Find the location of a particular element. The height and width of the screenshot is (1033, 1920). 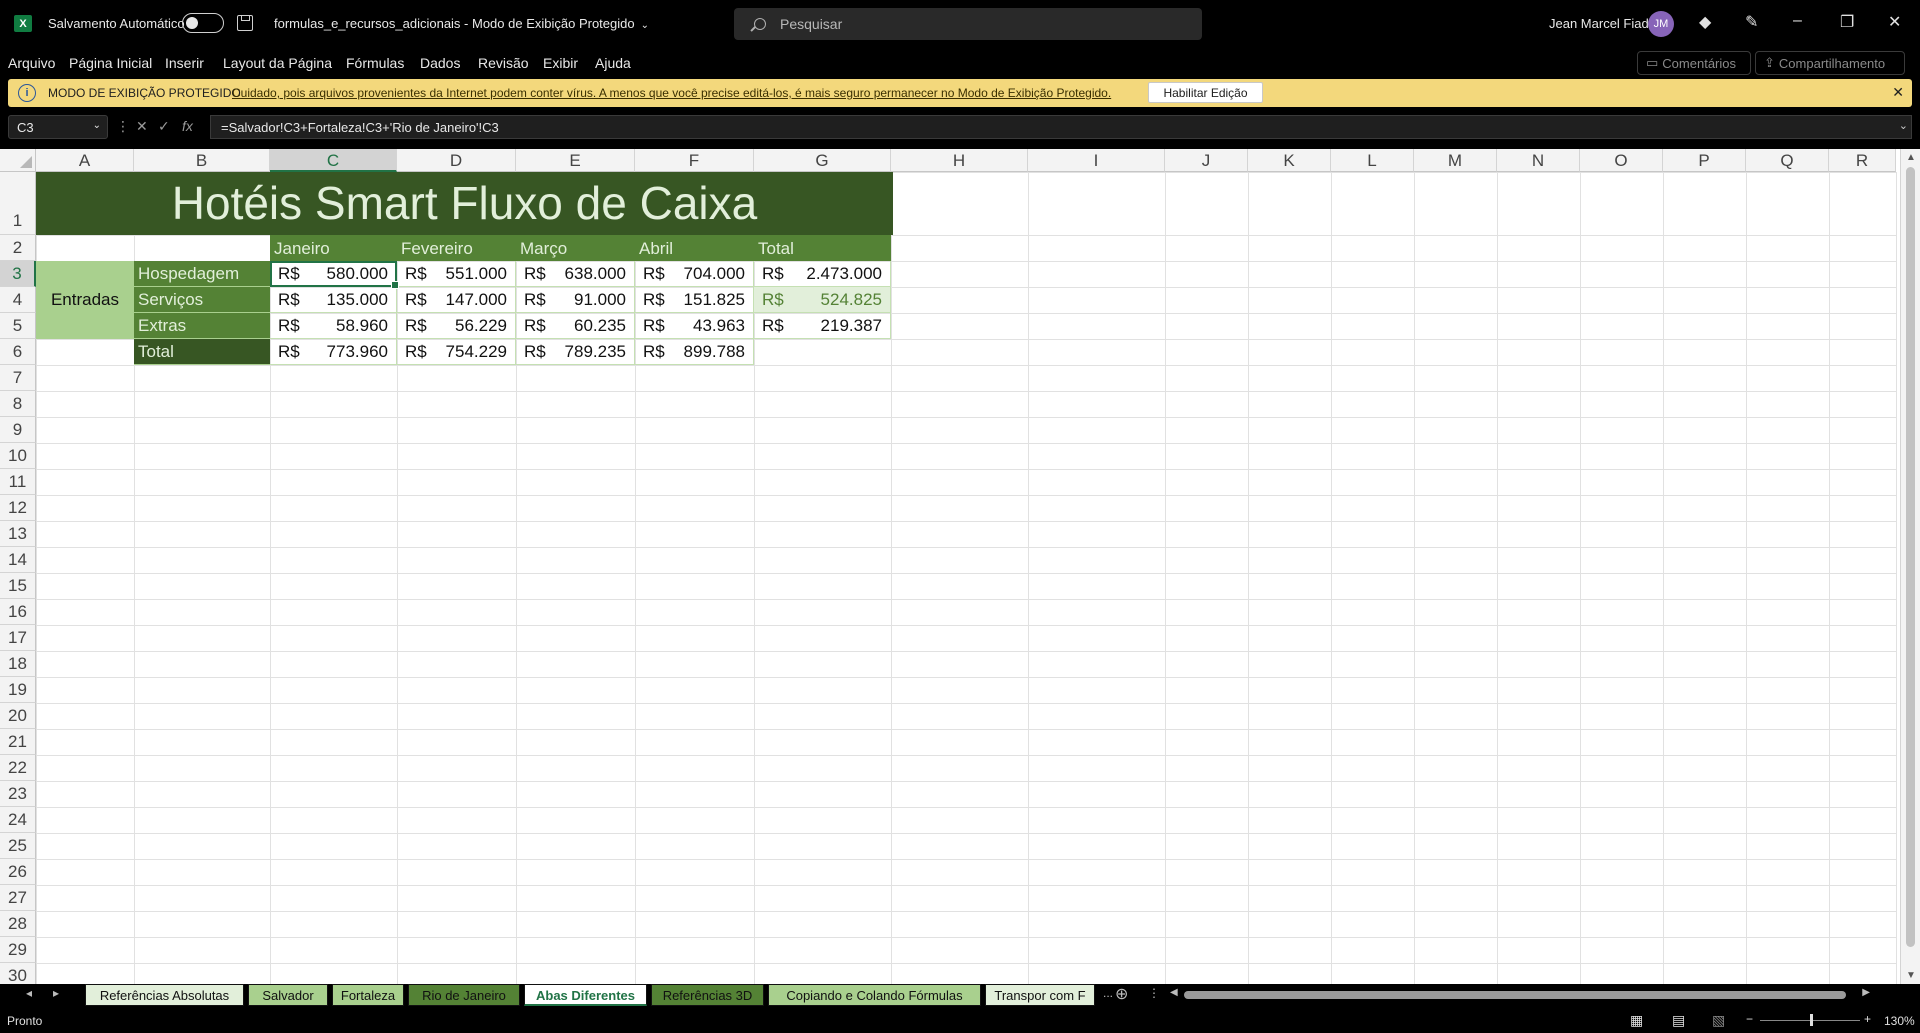

user-name: Jean Marcel Fiad is located at coordinates (1599, 23).